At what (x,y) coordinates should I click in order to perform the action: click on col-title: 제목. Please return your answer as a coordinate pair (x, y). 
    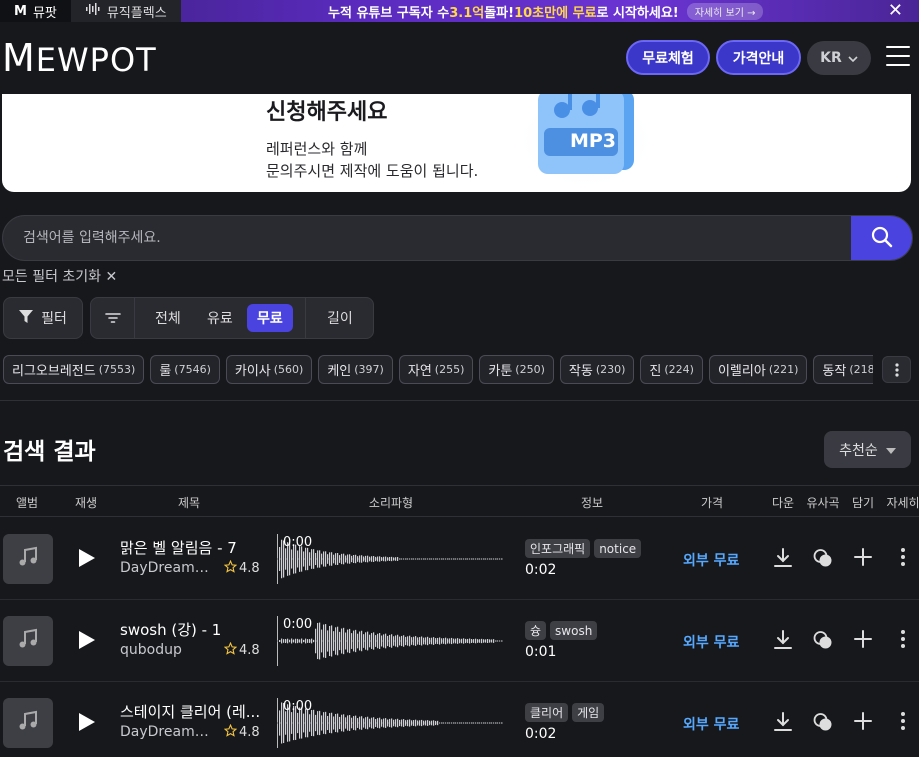
    Looking at the image, I should click on (189, 503).